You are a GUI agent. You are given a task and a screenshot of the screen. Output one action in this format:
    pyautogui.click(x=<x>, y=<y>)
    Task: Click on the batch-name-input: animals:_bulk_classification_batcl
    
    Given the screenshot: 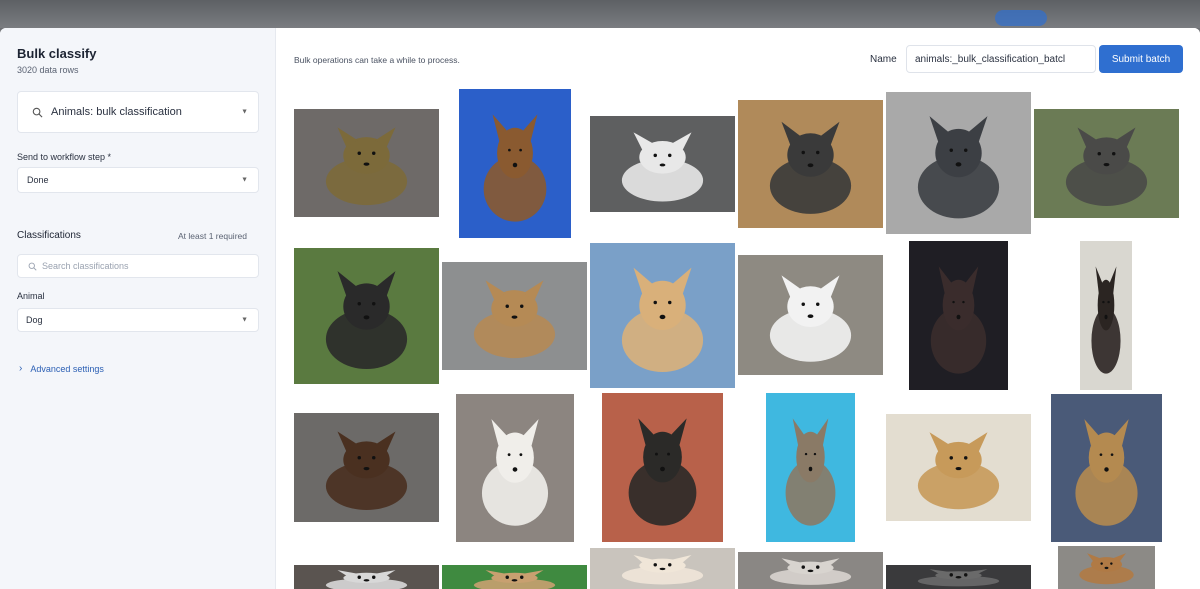 What is the action you would take?
    pyautogui.click(x=1001, y=59)
    